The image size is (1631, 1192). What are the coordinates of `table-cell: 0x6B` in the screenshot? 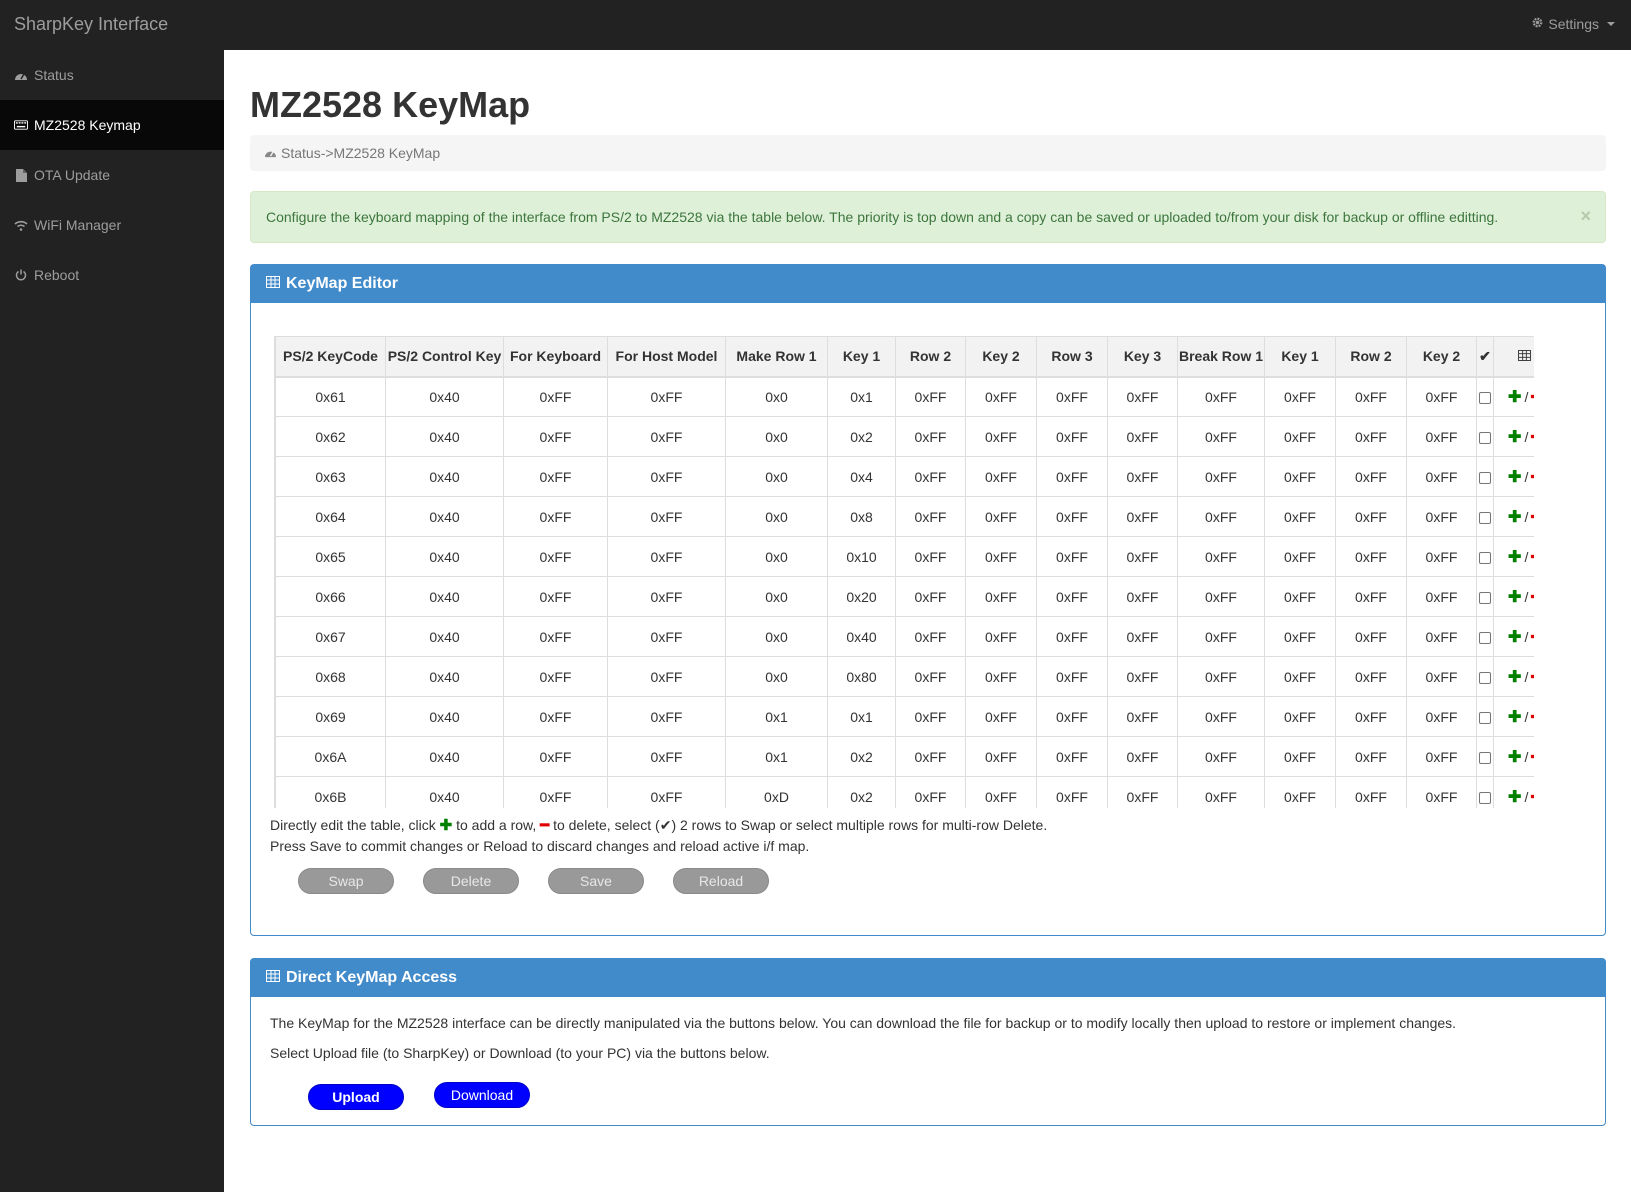 It's located at (330, 792).